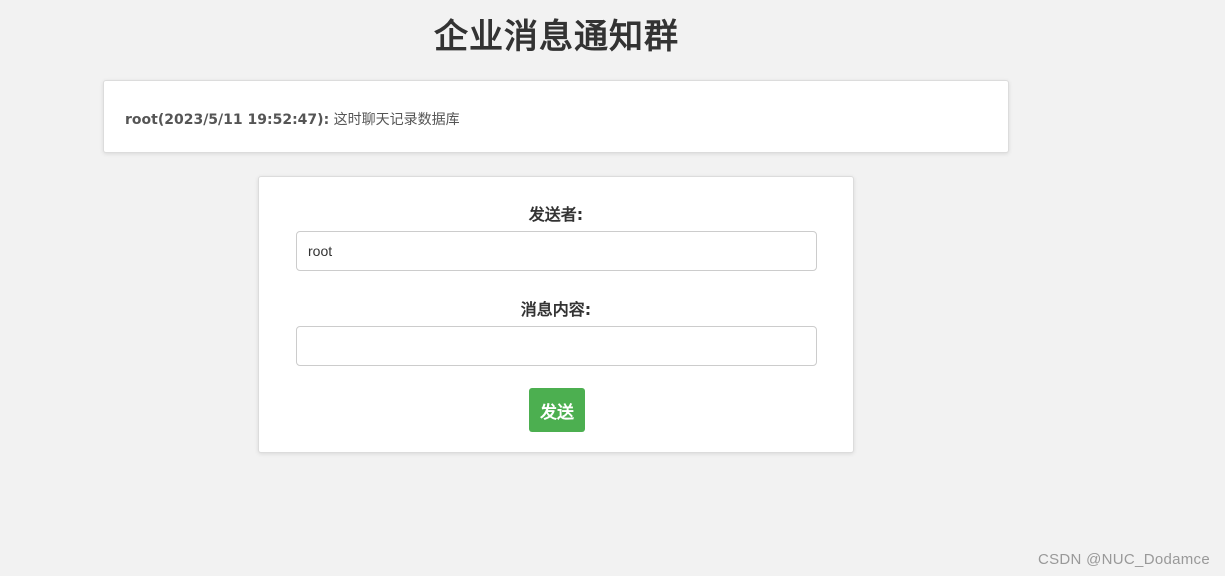  What do you see at coordinates (1123, 559) in the screenshot?
I see `watermark: CSDN @NUC_Dodamce` at bounding box center [1123, 559].